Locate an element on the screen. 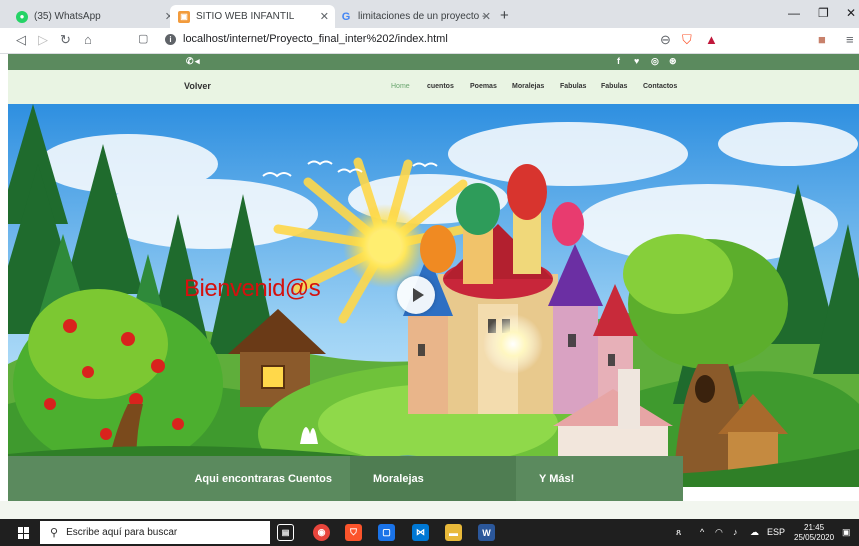  nav-poemas: Poemas is located at coordinates (483, 86).